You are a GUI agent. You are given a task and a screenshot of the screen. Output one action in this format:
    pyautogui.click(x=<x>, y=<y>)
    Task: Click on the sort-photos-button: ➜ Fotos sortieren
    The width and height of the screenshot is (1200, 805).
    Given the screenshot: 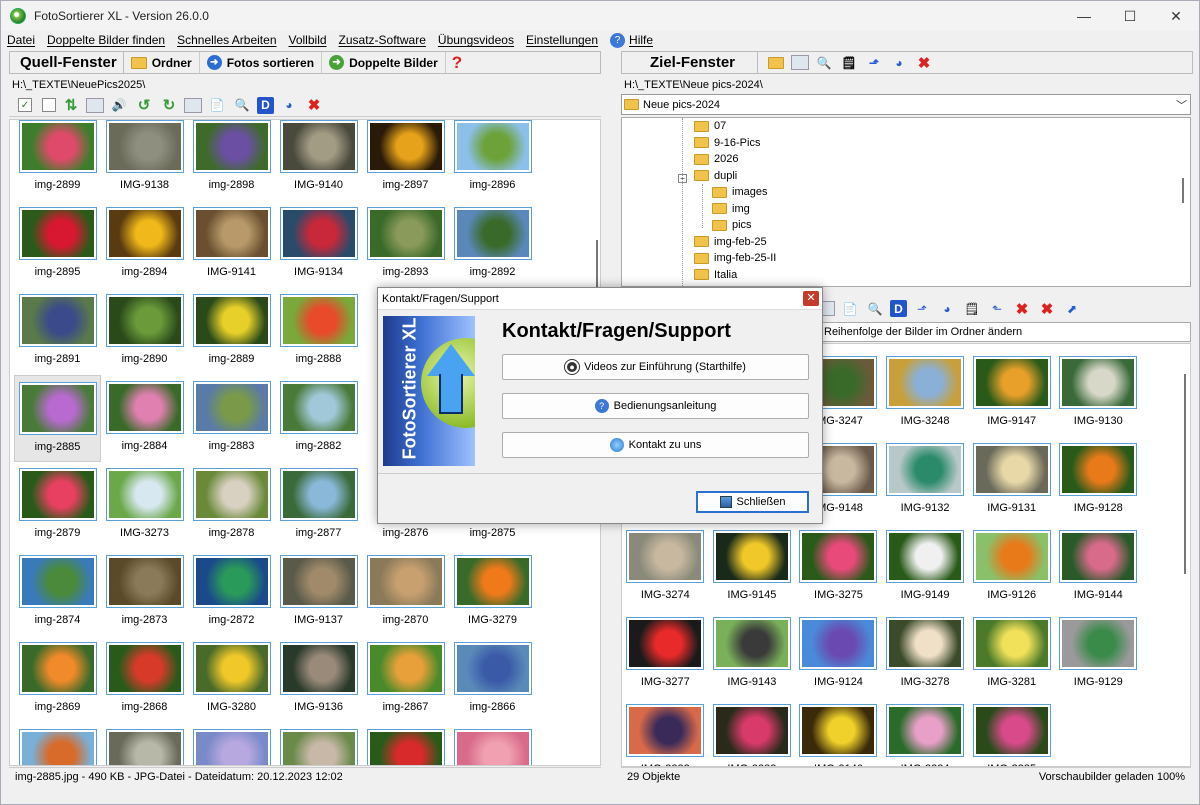 What is the action you would take?
    pyautogui.click(x=261, y=62)
    